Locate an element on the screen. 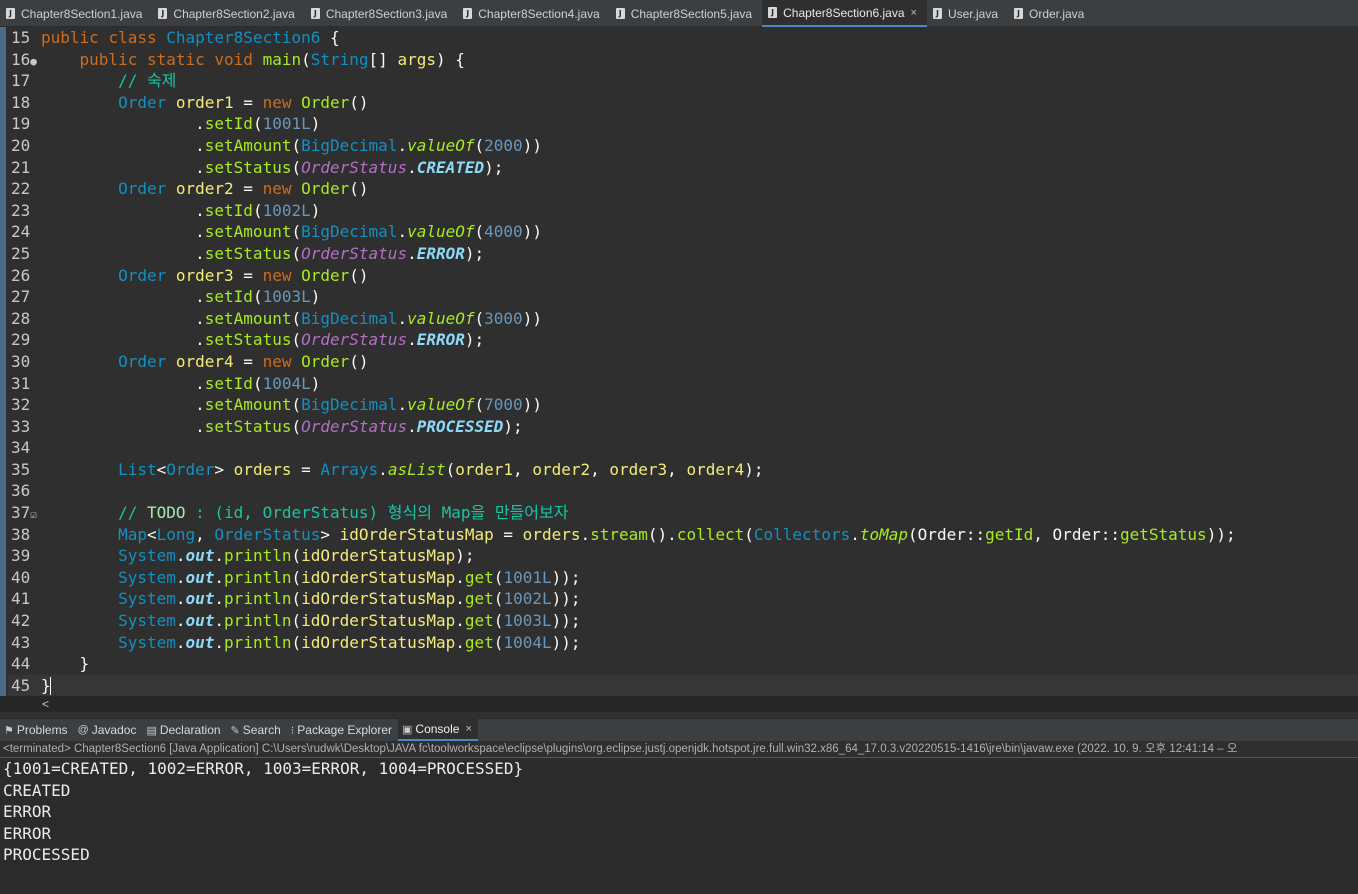 This screenshot has width=1358, height=894. line-number: 30 is located at coordinates (24, 362).